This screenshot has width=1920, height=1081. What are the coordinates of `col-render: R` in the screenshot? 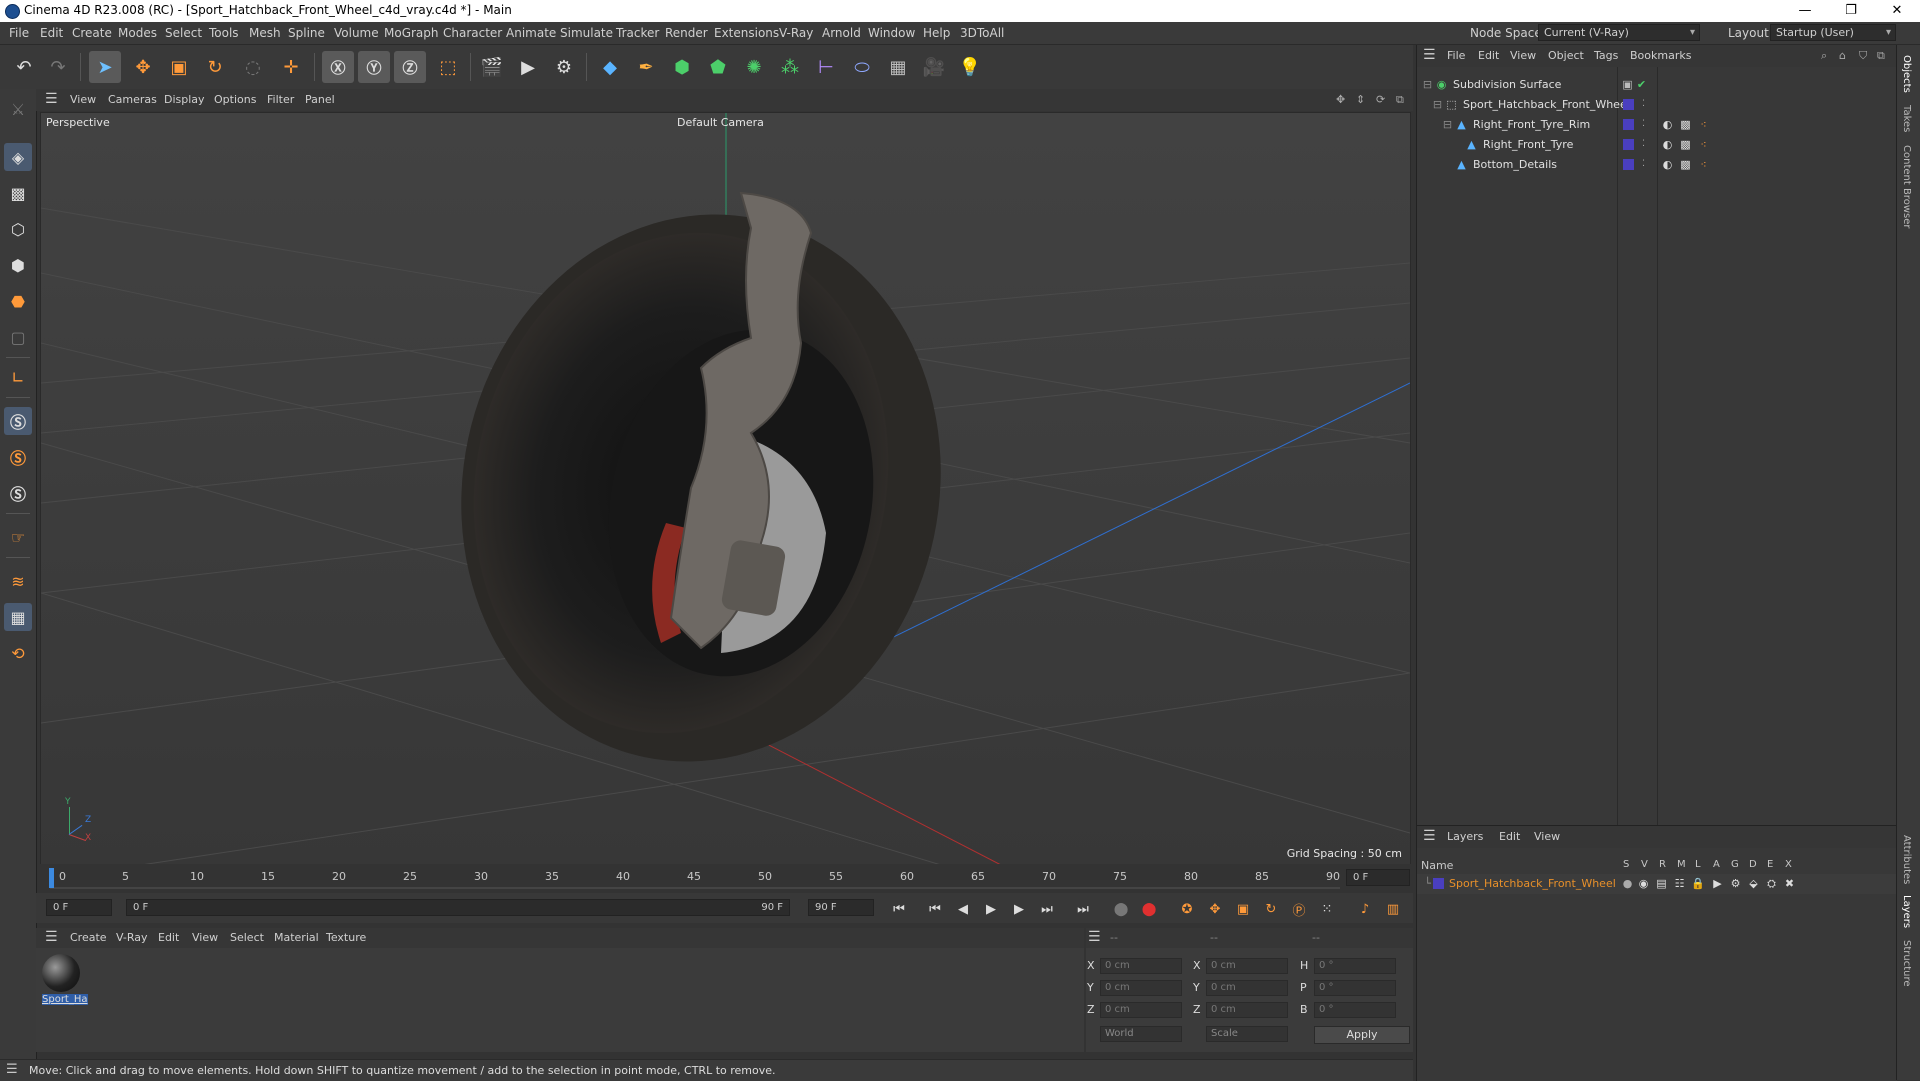 It's located at (1662, 864).